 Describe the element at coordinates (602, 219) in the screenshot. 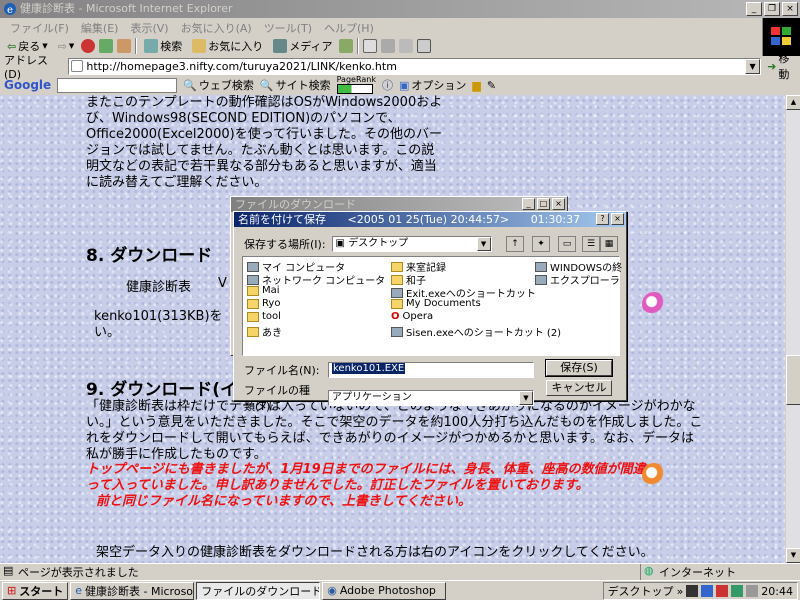

I see `help-button: ?` at that location.